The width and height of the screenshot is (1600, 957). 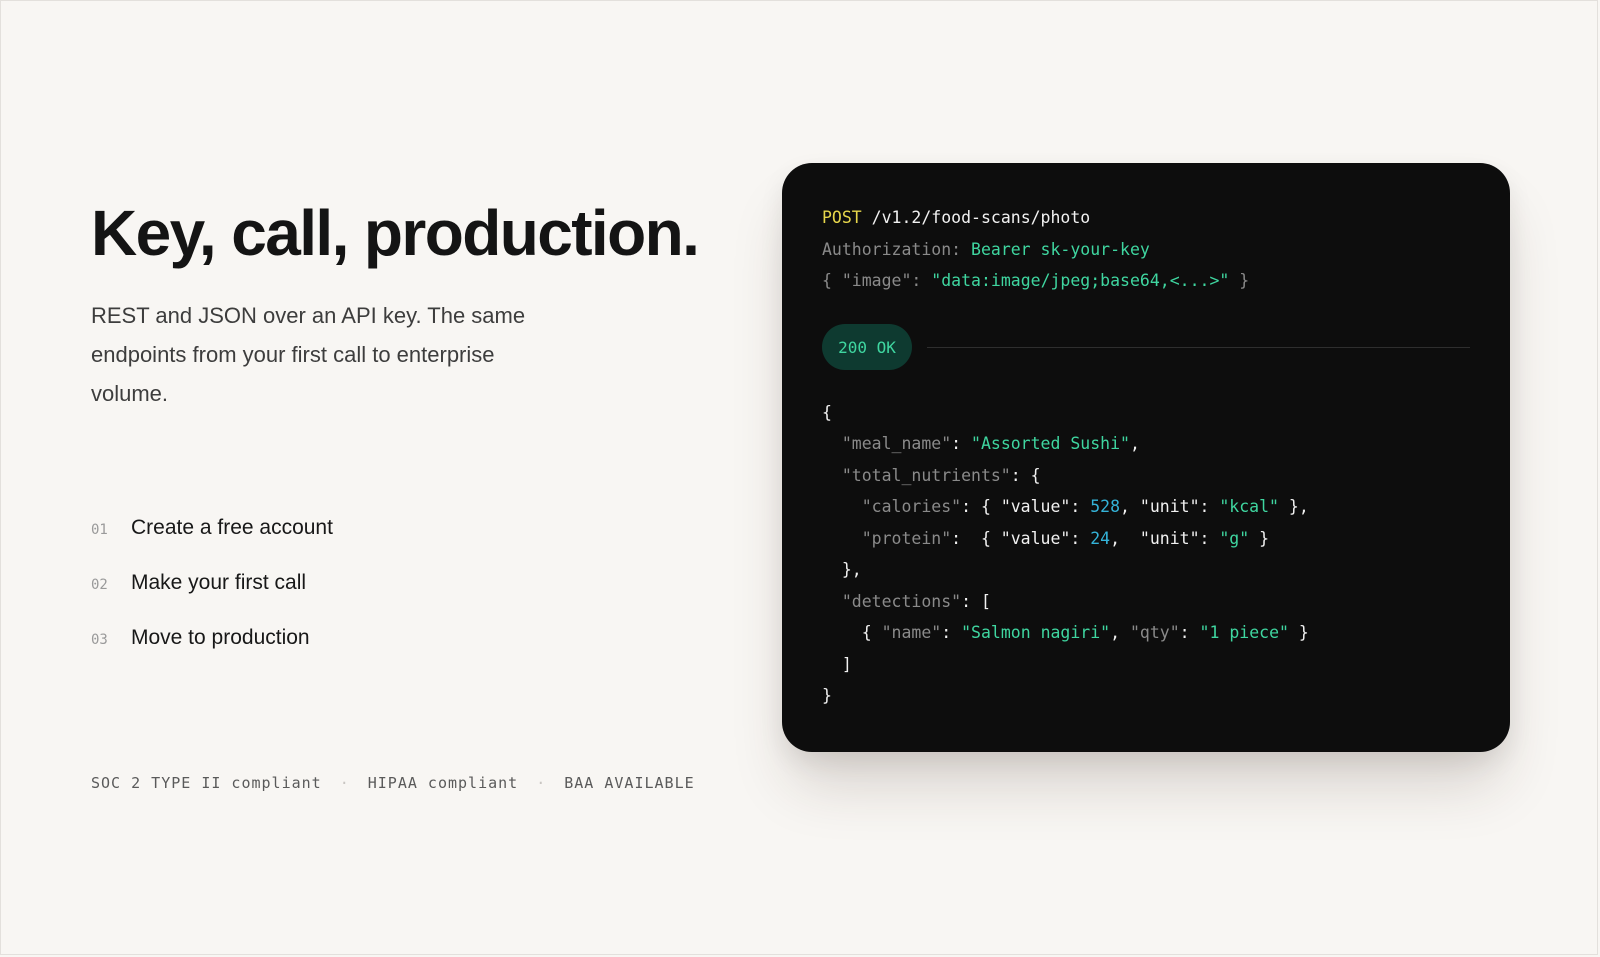 I want to click on json-line: },, so click(x=842, y=569).